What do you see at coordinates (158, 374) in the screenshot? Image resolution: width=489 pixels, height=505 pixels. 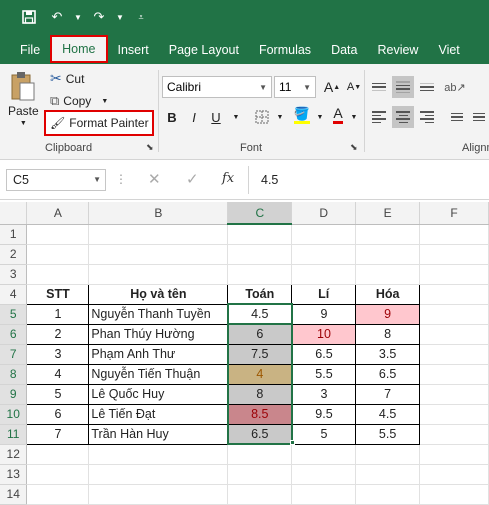 I see `cell: Nguyễn Tiến Thuận` at bounding box center [158, 374].